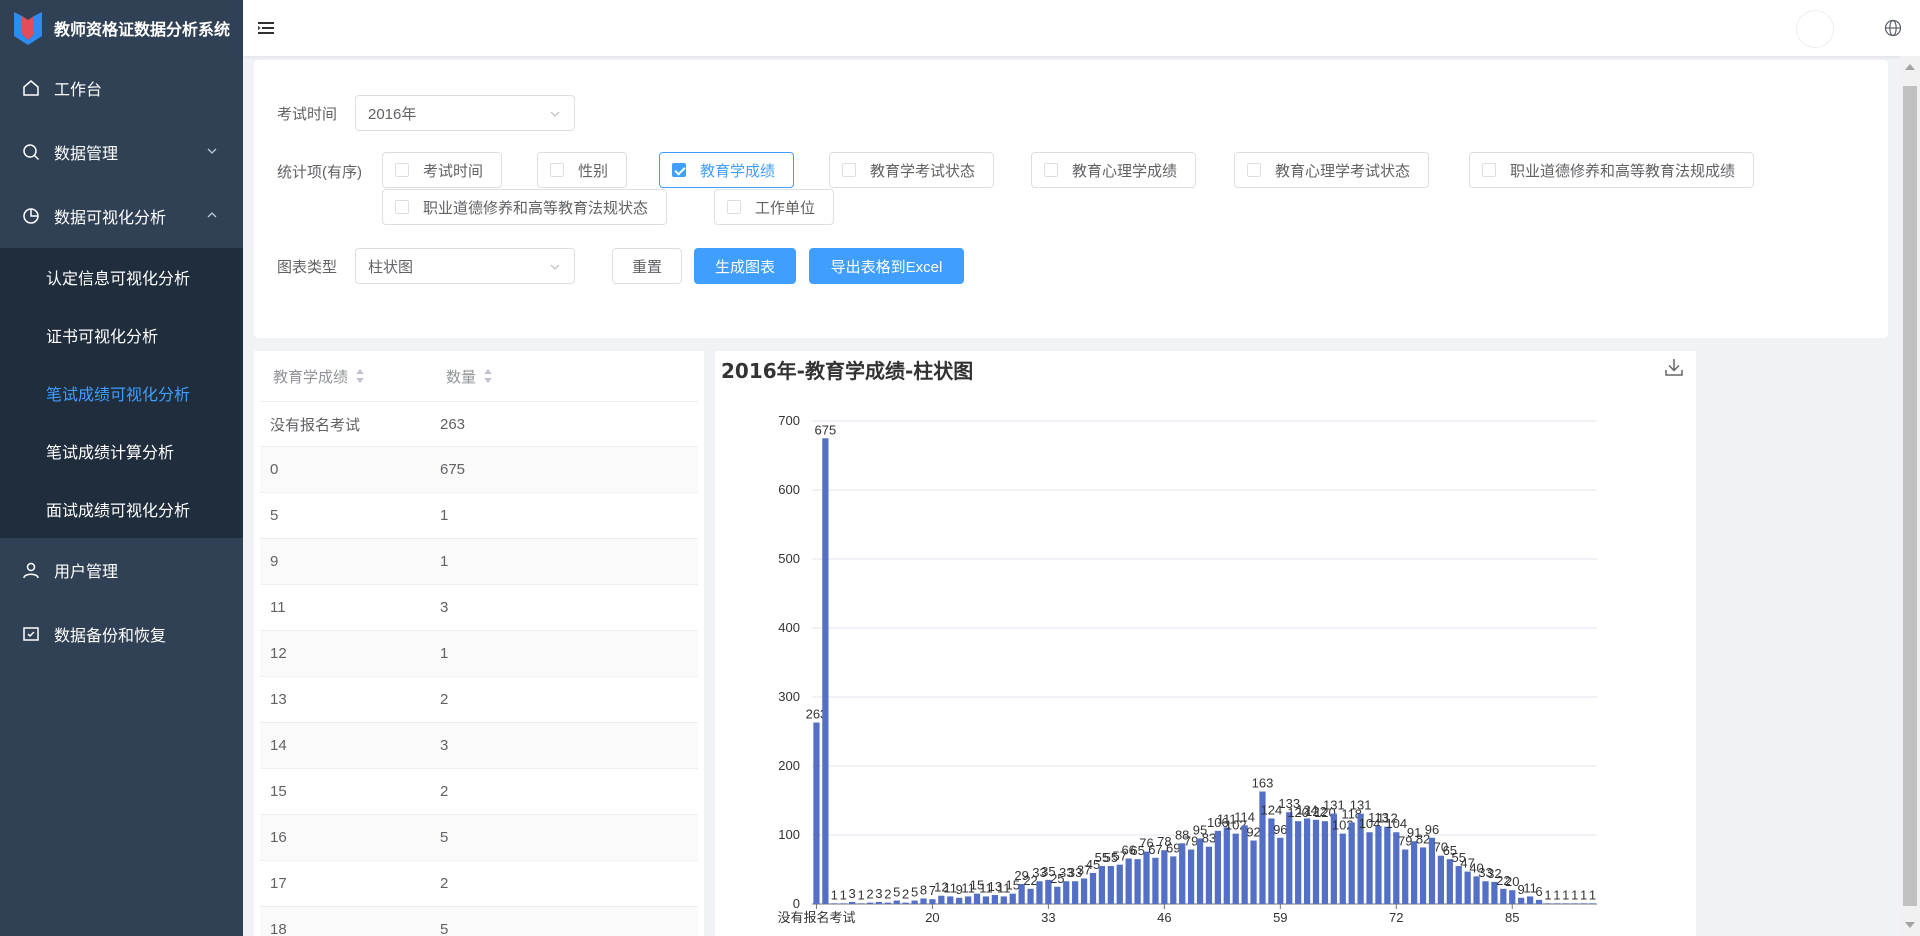 The width and height of the screenshot is (1920, 936). Describe the element at coordinates (1396, 917) in the screenshot. I see `x-tick-label: 72` at that location.